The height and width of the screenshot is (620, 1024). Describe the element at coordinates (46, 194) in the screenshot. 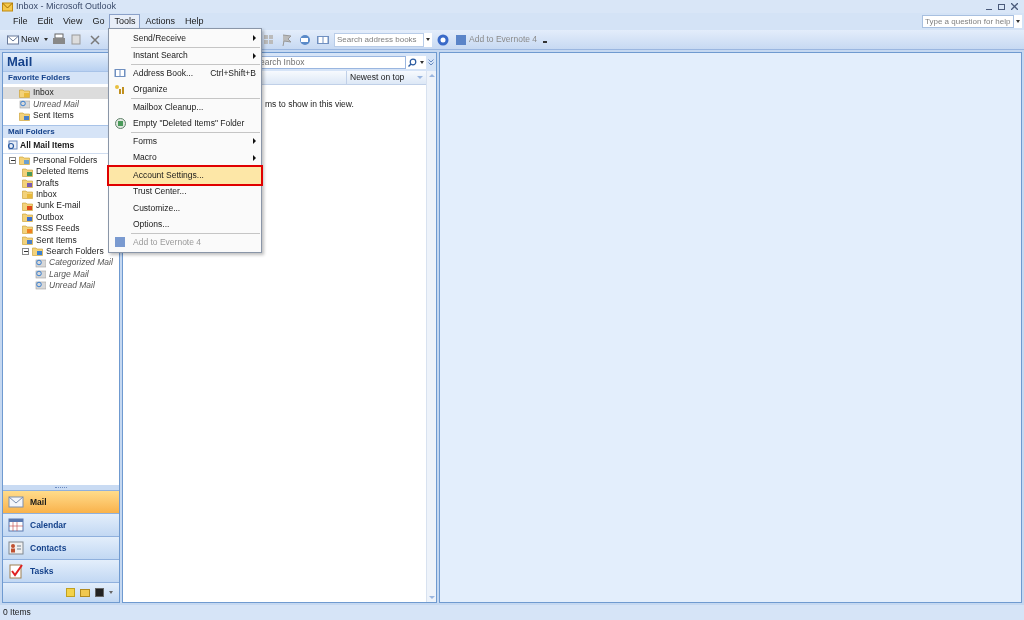

I see `folder-item: Inbox` at that location.